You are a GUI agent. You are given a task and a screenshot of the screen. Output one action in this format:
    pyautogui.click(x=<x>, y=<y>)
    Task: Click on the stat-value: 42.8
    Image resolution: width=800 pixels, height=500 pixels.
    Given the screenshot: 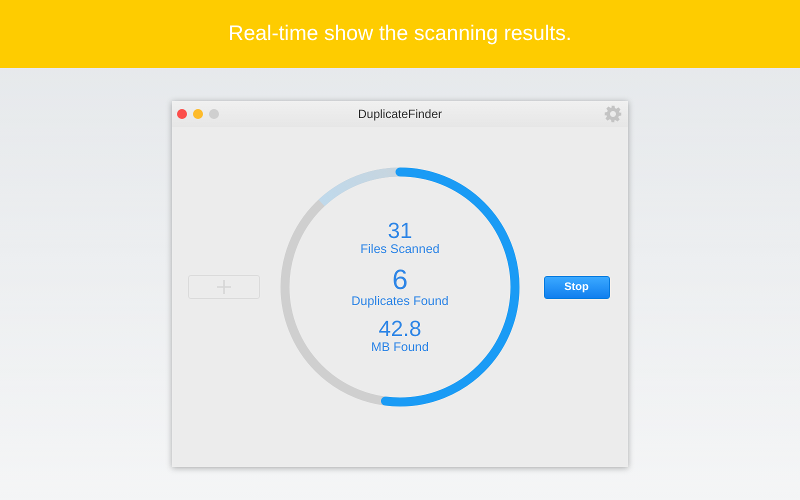 What is the action you would take?
    pyautogui.click(x=400, y=329)
    